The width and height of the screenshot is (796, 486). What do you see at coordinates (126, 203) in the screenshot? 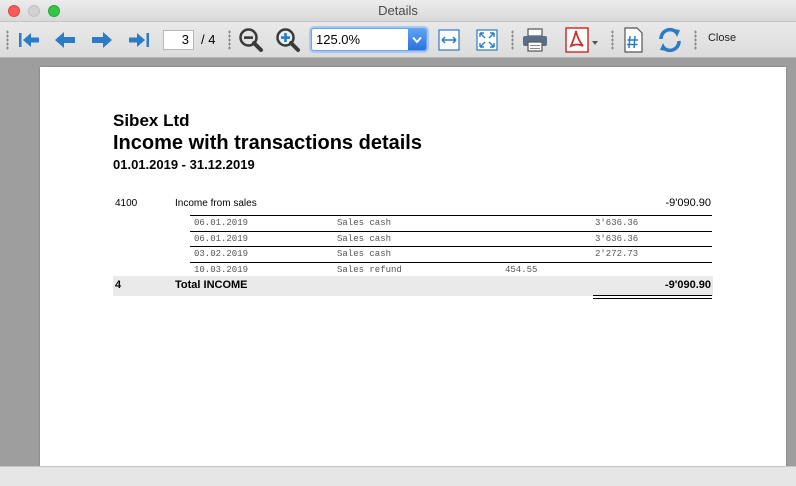
I see `account-number: 4100` at bounding box center [126, 203].